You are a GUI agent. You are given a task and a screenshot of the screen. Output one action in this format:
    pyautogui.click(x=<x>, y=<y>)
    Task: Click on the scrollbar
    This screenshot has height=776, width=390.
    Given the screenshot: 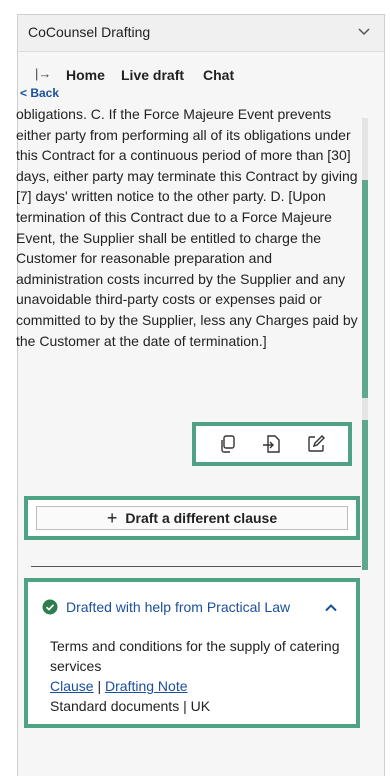 What is the action you would take?
    pyautogui.click(x=365, y=344)
    